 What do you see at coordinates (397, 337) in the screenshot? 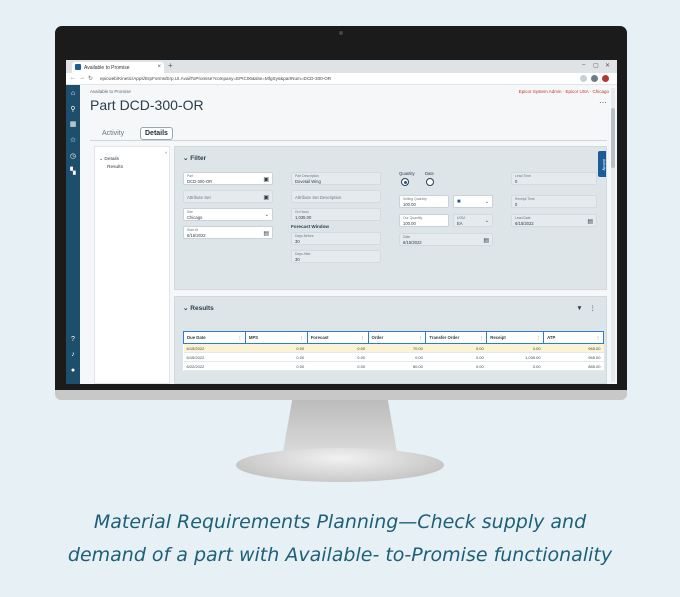
I see `column-header-order: Order ⋮` at bounding box center [397, 337].